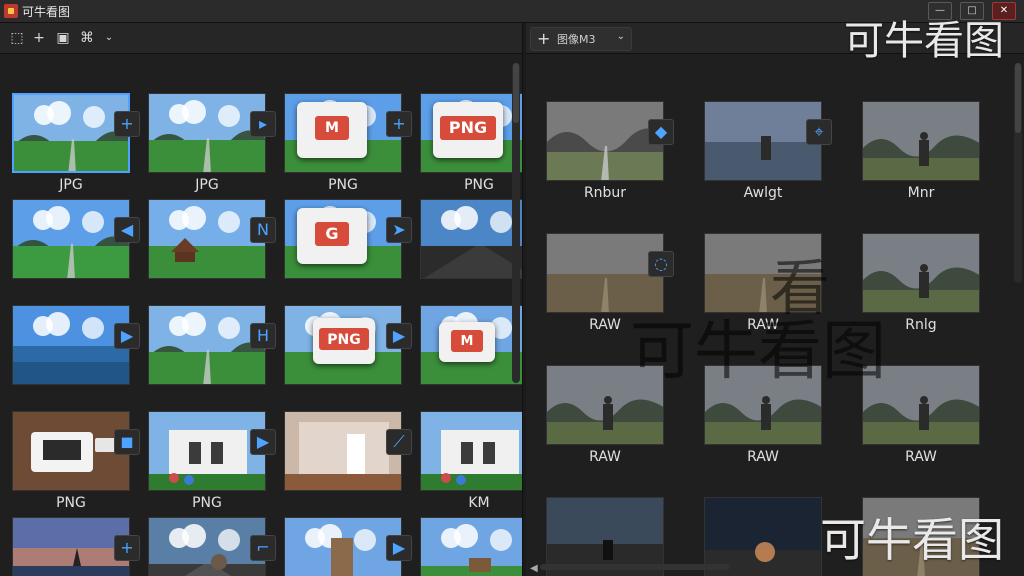  I want to click on thumbnail-action-icon: H, so click(263, 336).